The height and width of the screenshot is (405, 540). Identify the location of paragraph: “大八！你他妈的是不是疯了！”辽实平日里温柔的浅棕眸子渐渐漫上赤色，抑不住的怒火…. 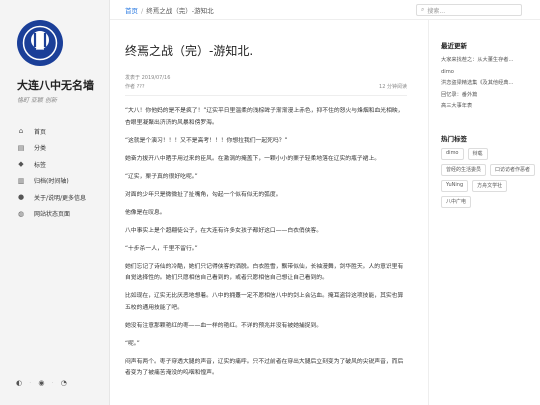
(264, 117).